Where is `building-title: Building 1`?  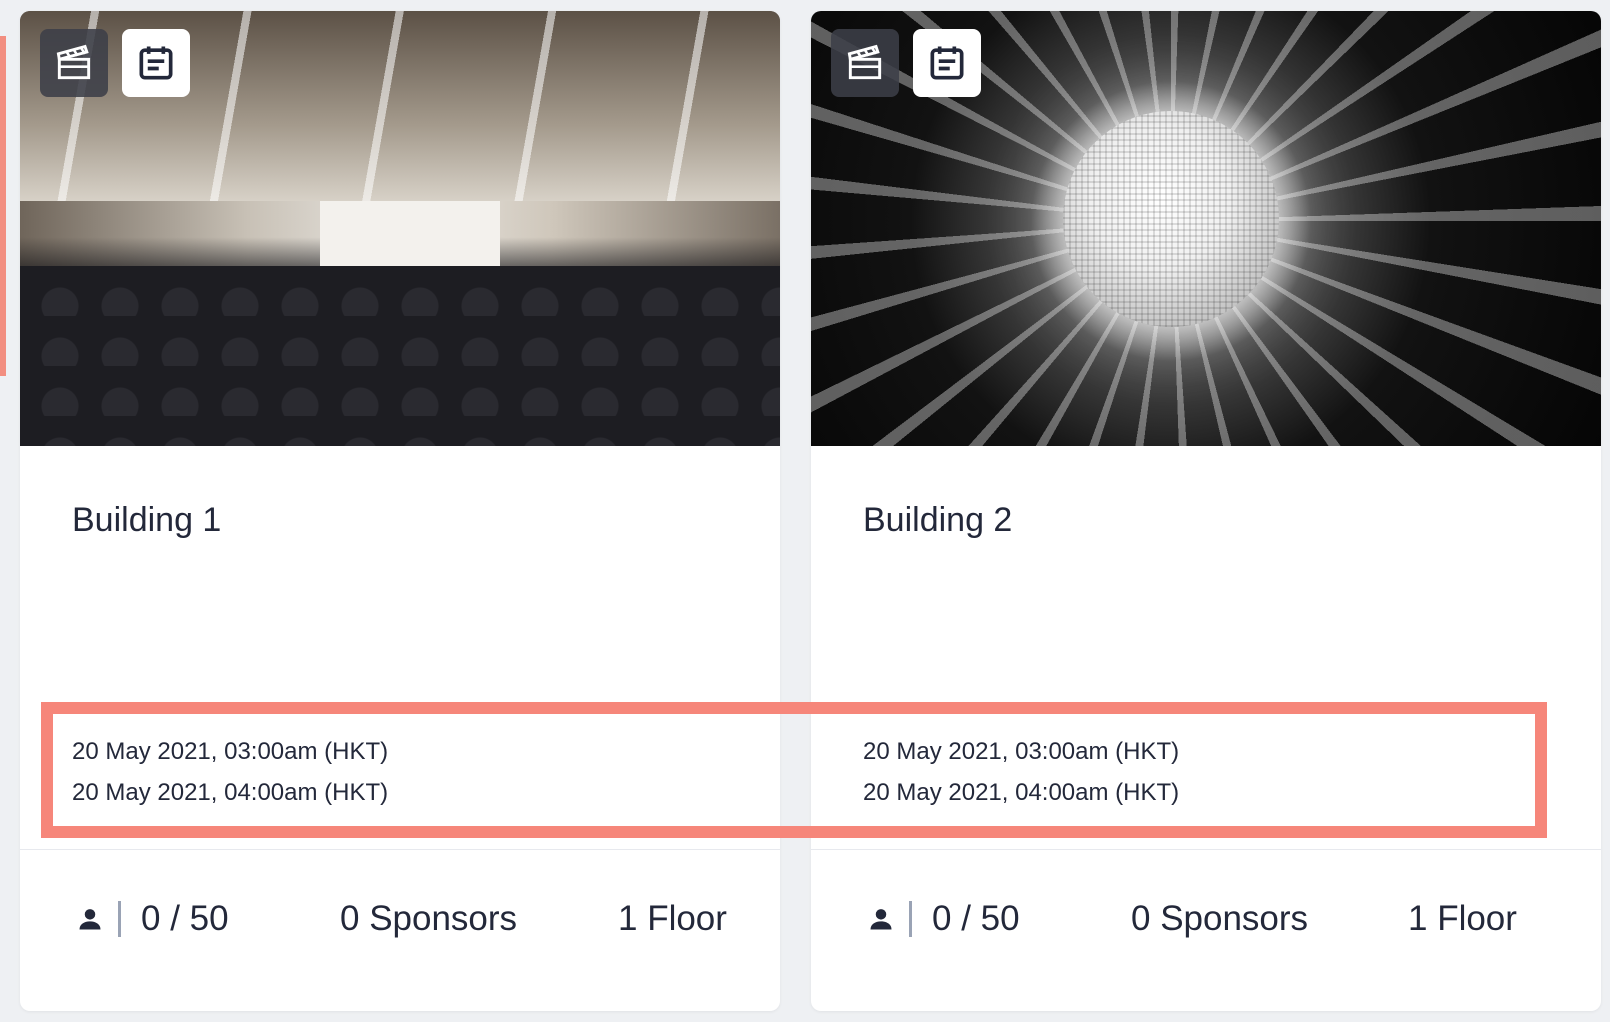
building-title: Building 1 is located at coordinates (146, 520).